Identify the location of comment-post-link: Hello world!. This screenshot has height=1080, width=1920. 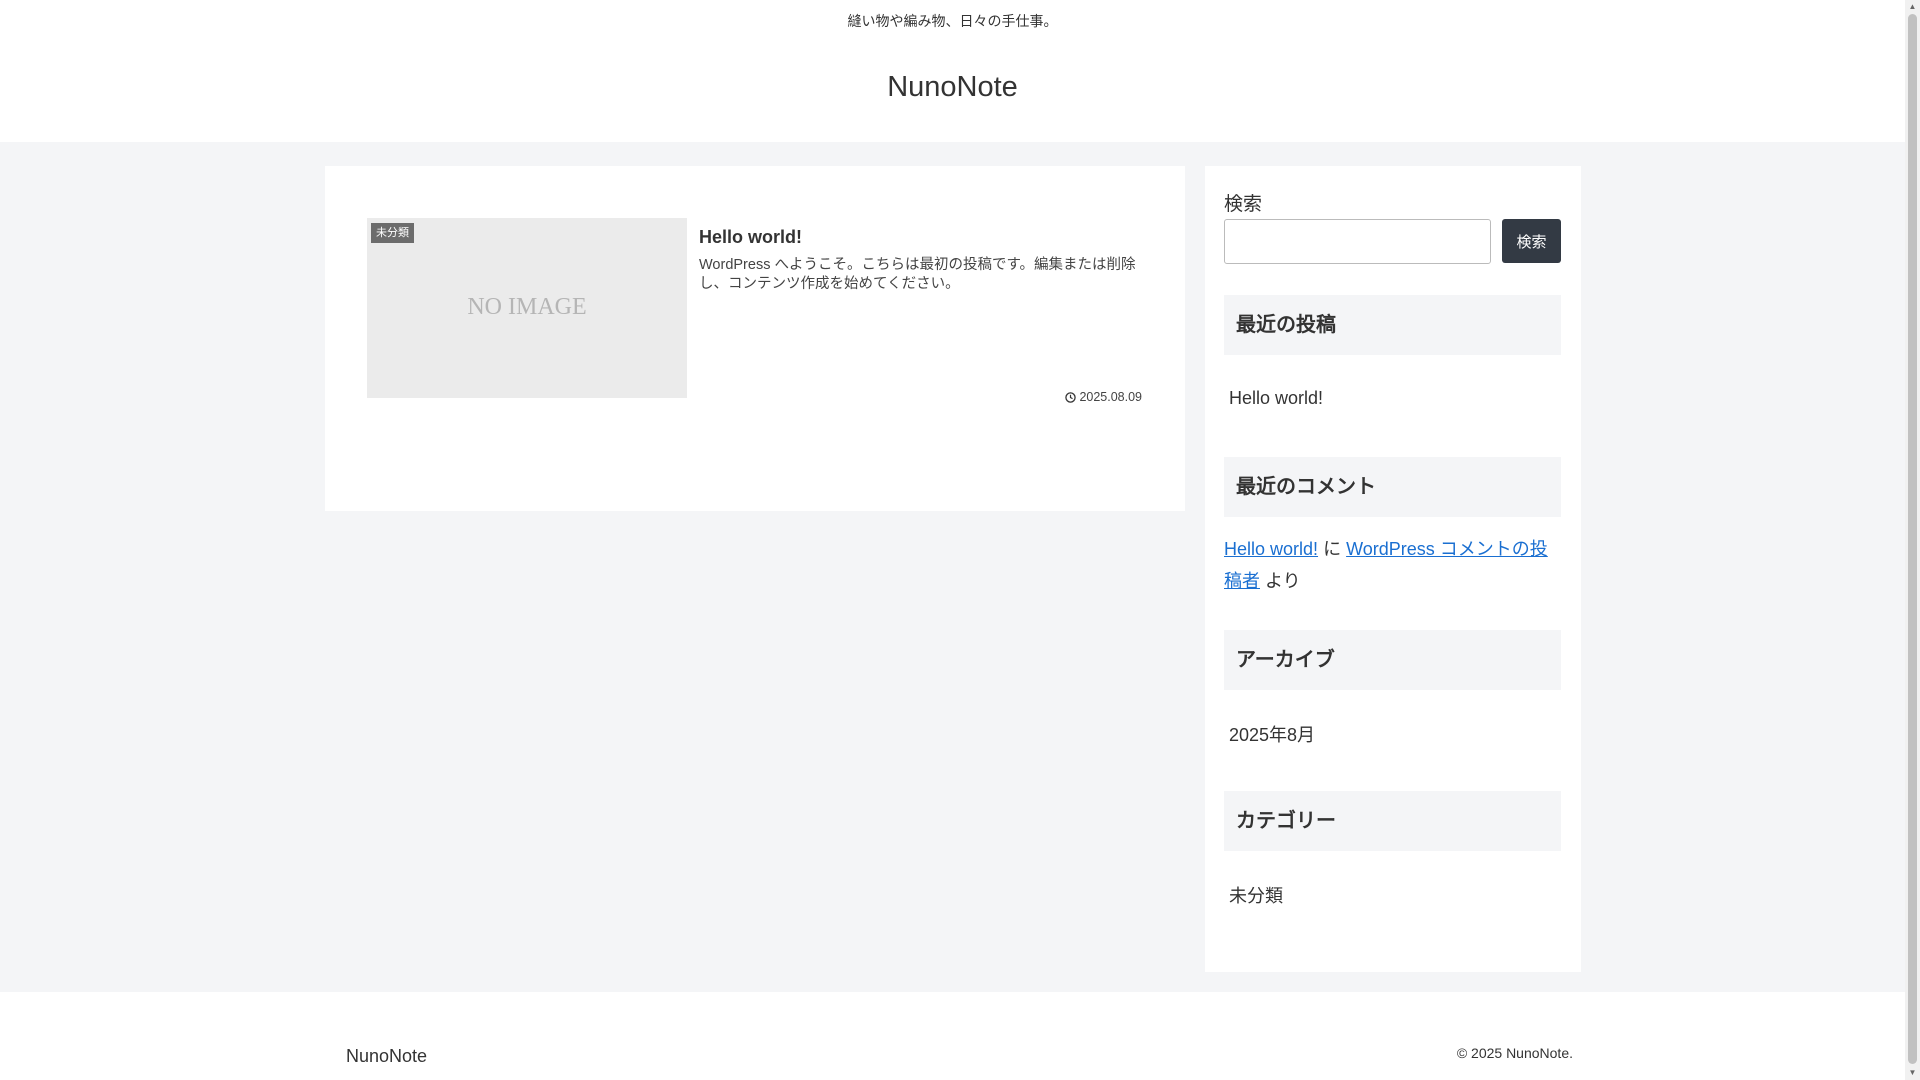
(1271, 549).